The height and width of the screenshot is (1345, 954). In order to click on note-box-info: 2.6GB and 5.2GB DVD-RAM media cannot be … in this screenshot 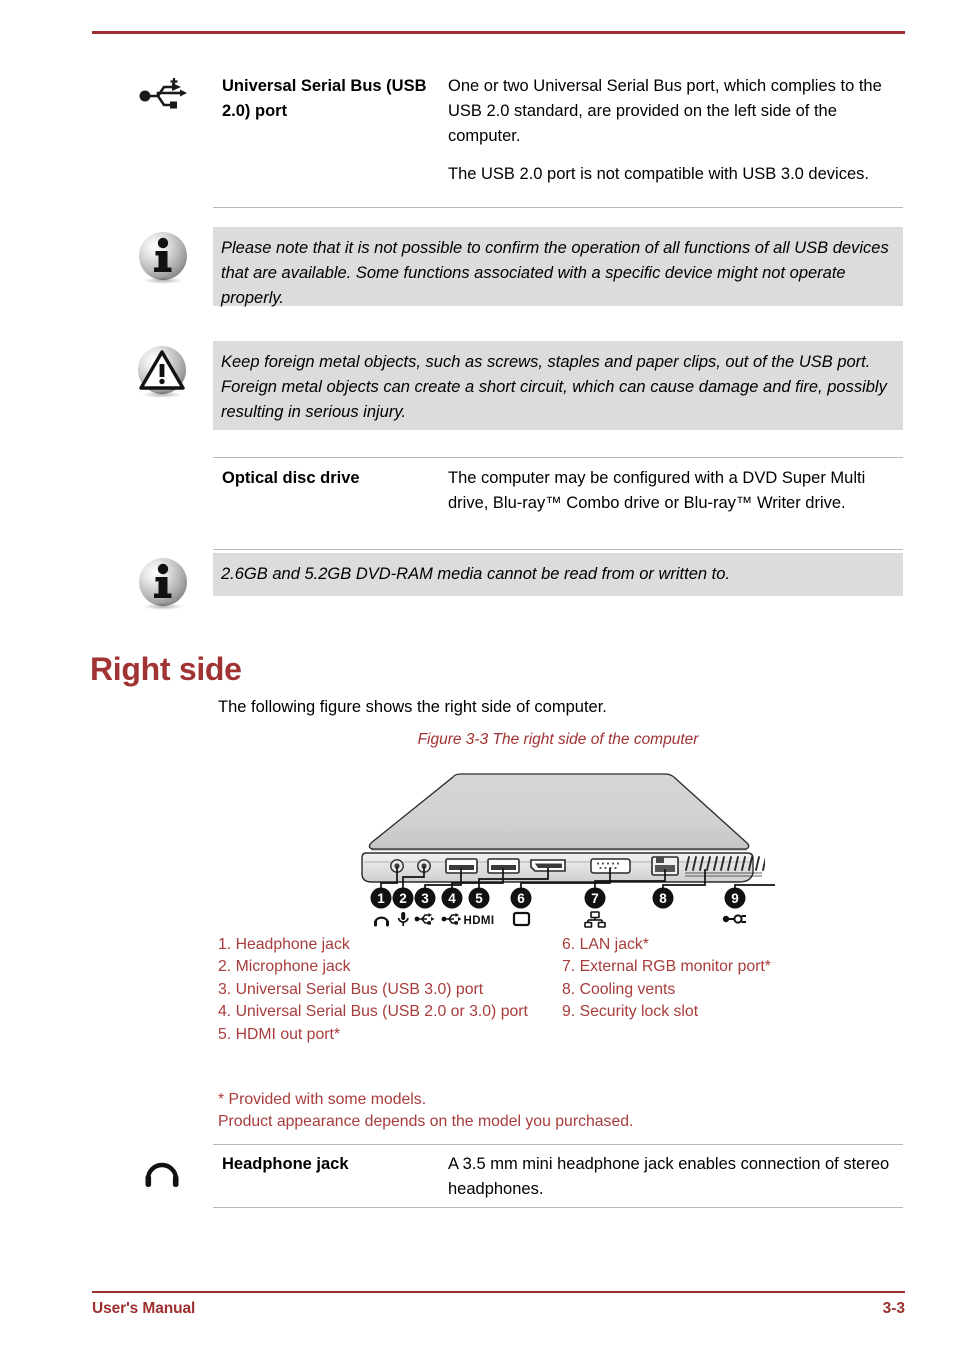, I will do `click(558, 574)`.